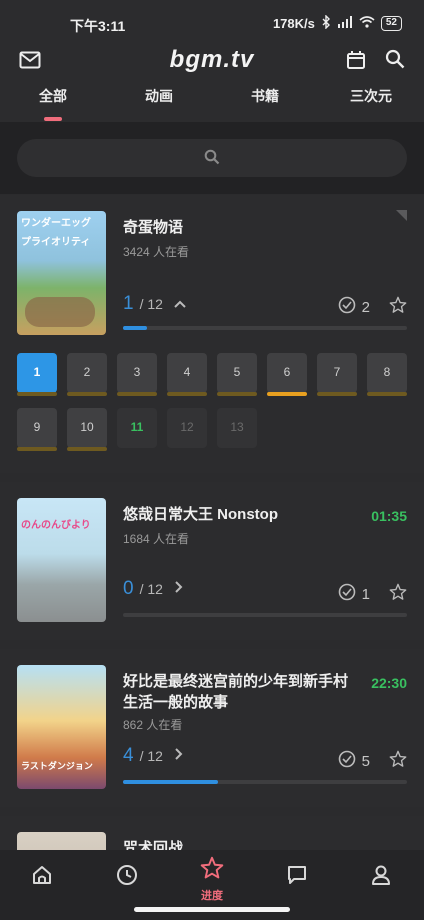  Describe the element at coordinates (153, 227) in the screenshot. I see `subject-title: 奇蛋物语` at that location.